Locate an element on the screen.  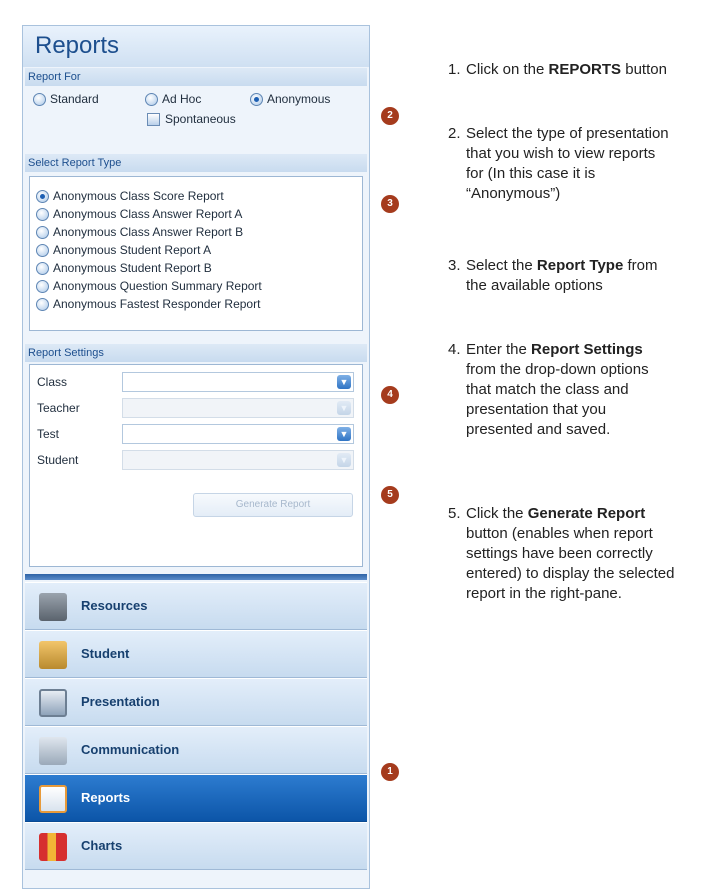
generate-report-button: Generate Report is located at coordinates (273, 505).